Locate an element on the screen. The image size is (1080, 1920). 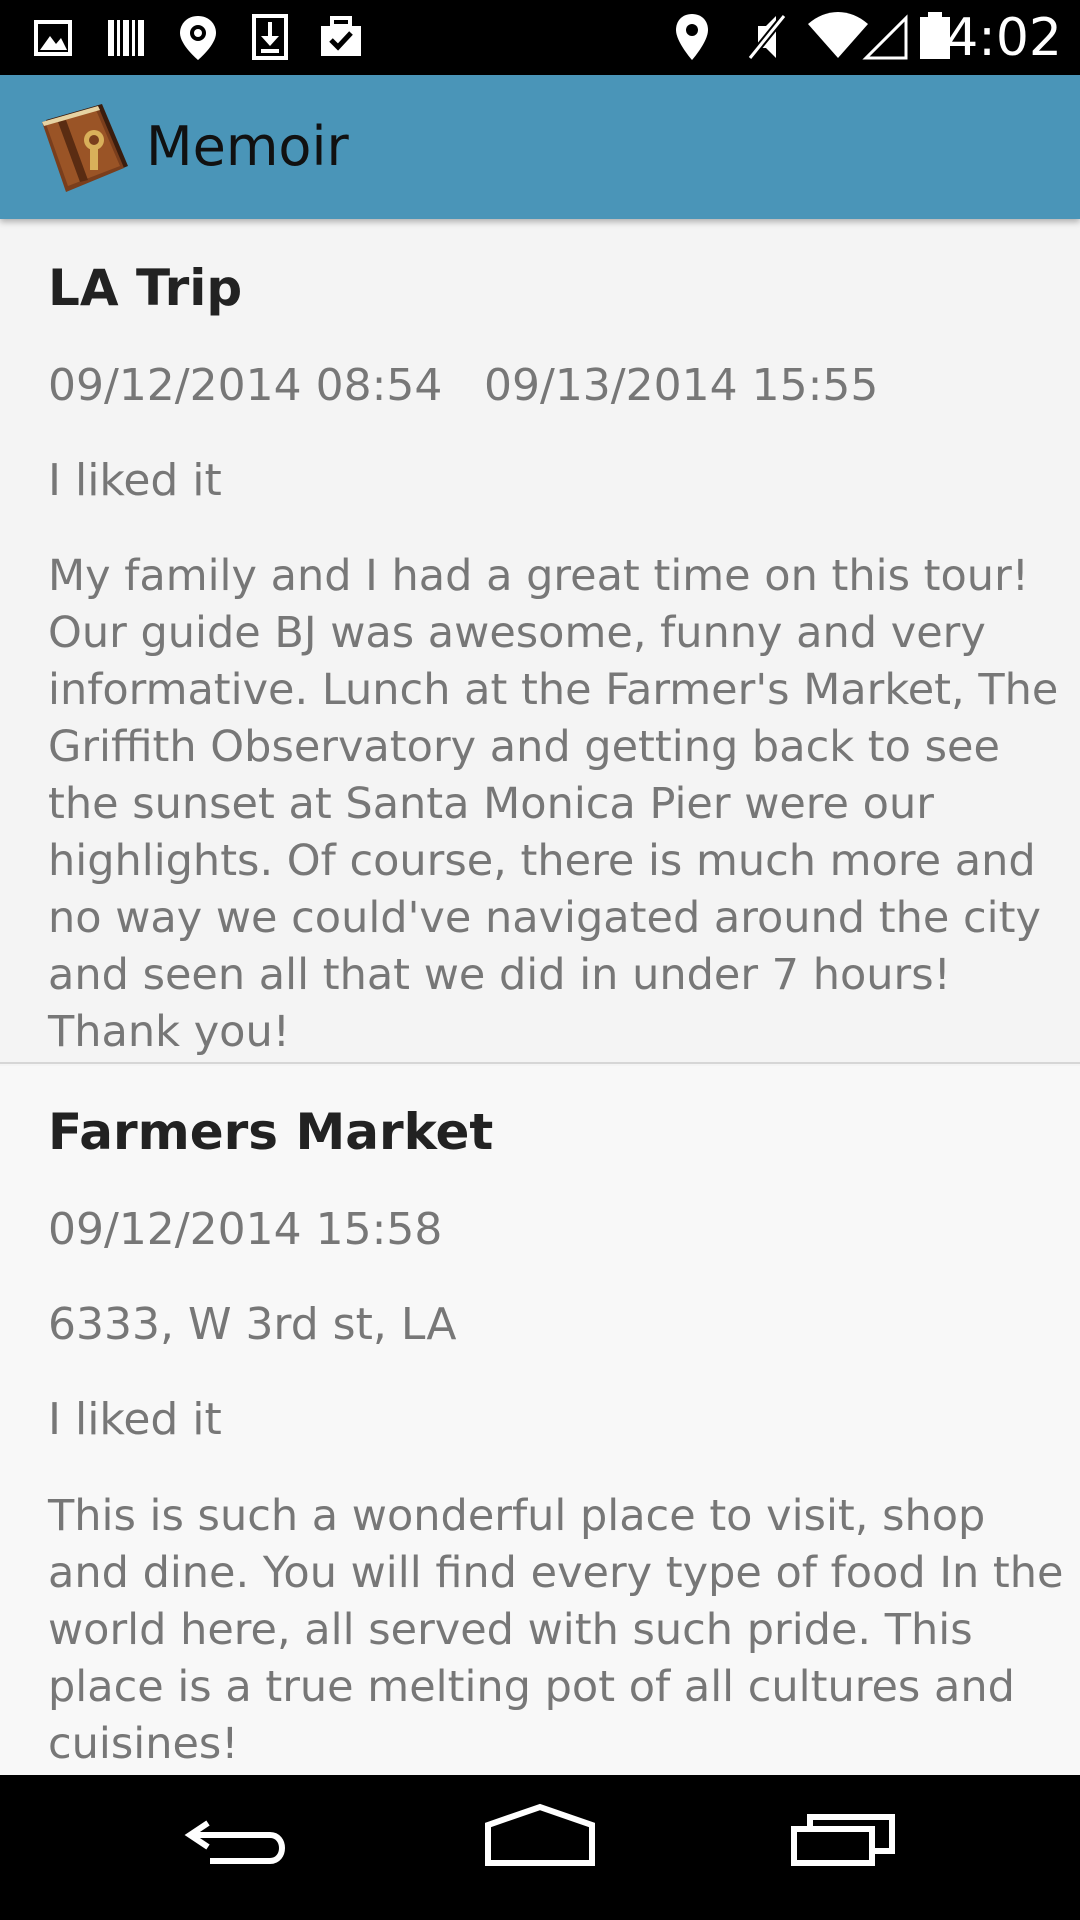
entry-start-date: 09/12/2014 08:54 is located at coordinates (245, 385).